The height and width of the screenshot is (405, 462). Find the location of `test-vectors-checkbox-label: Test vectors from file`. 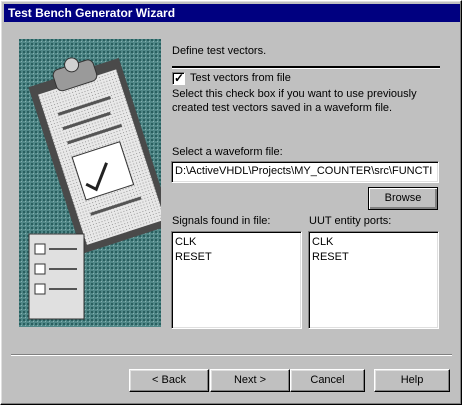

test-vectors-checkbox-label: Test vectors from file is located at coordinates (240, 78).